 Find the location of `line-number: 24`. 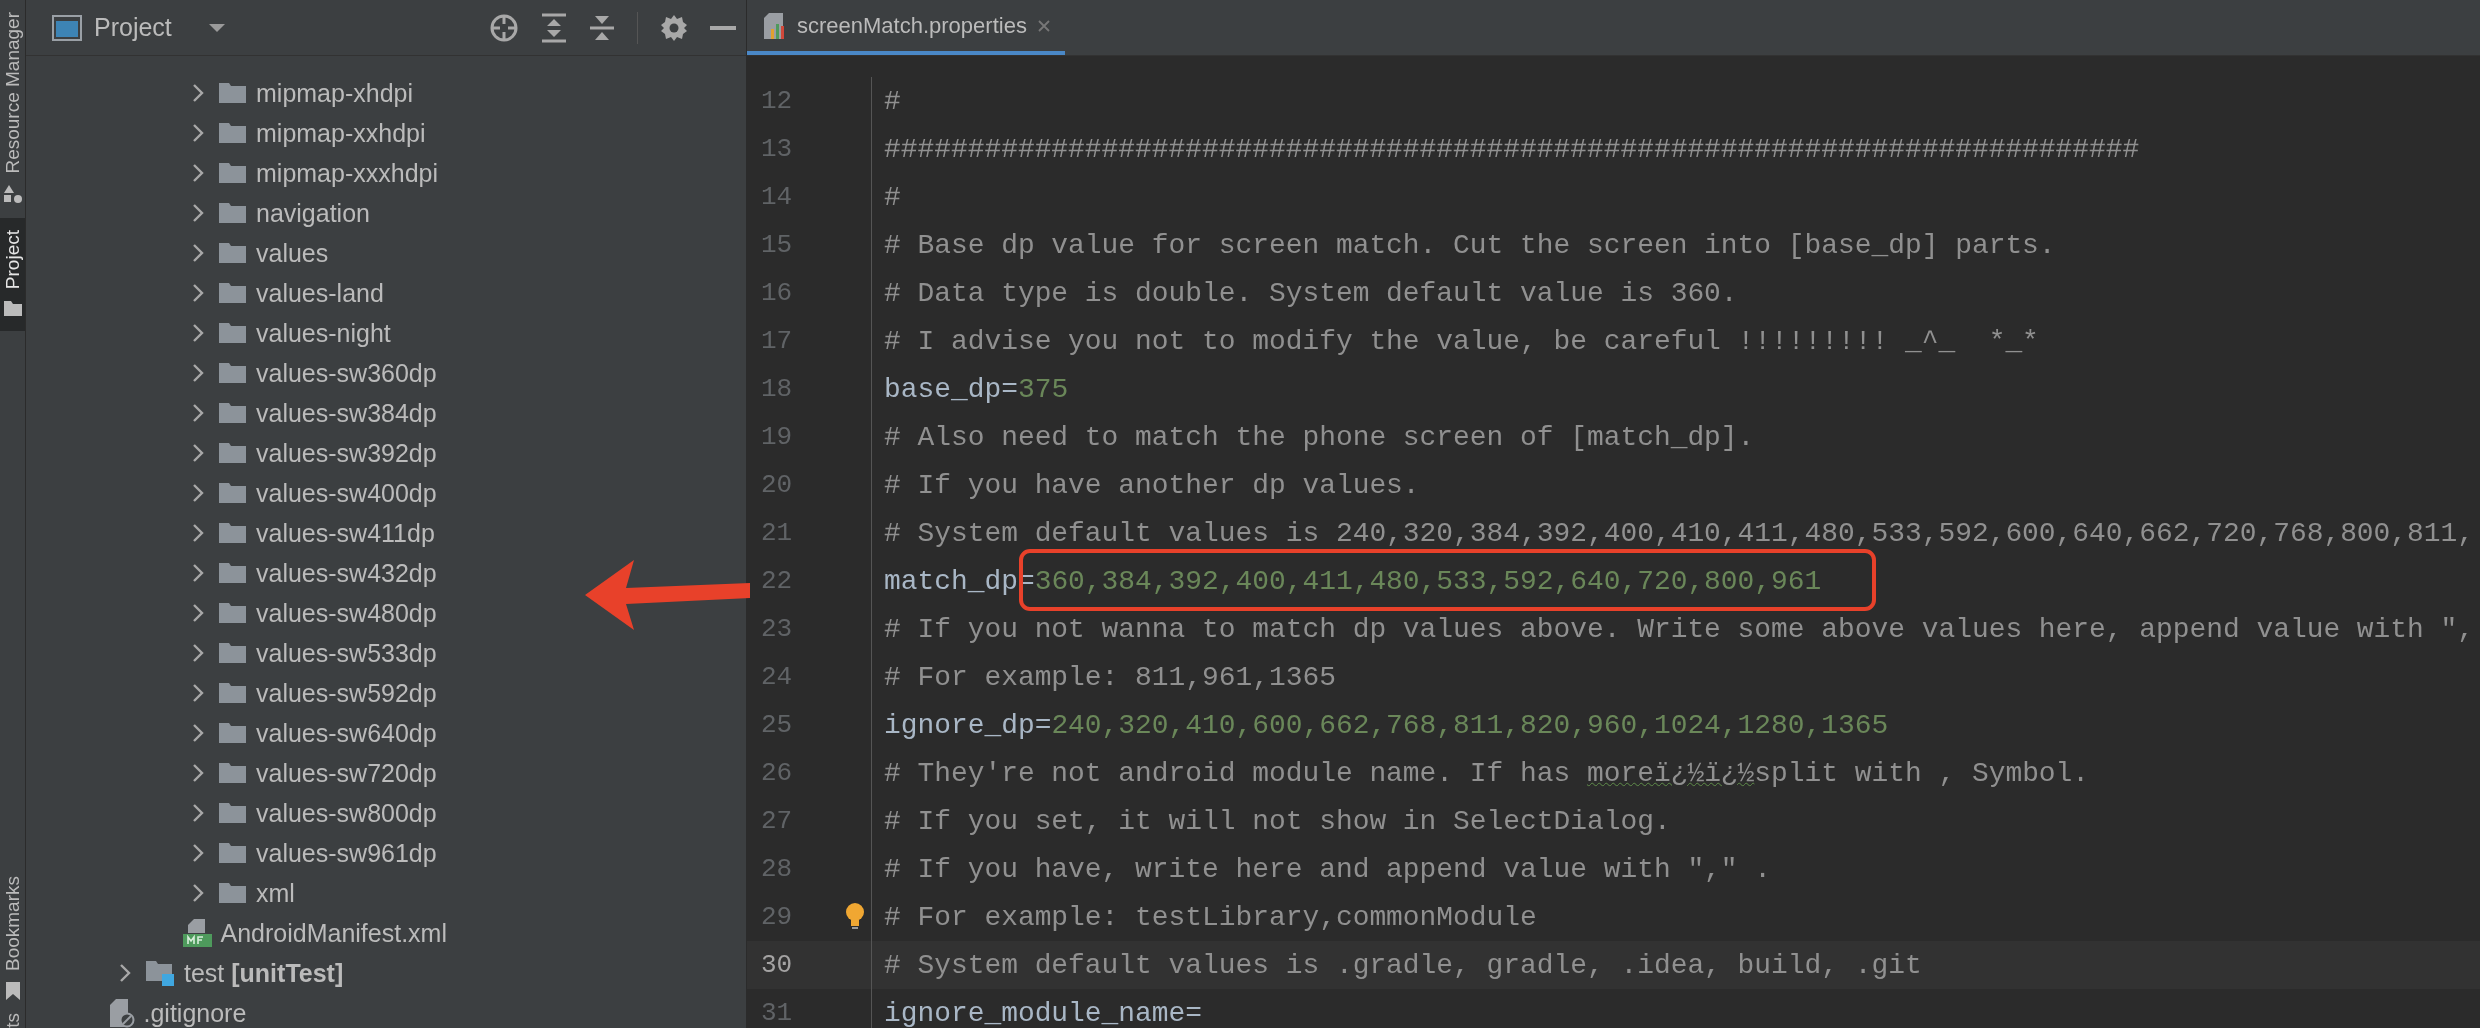

line-number: 24 is located at coordinates (777, 677).